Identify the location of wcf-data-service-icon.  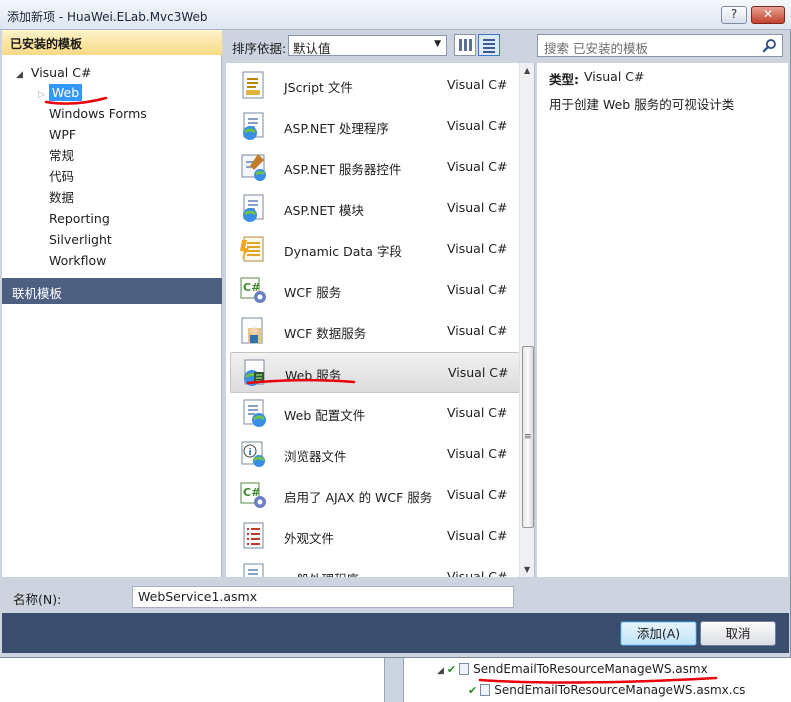
(252, 330).